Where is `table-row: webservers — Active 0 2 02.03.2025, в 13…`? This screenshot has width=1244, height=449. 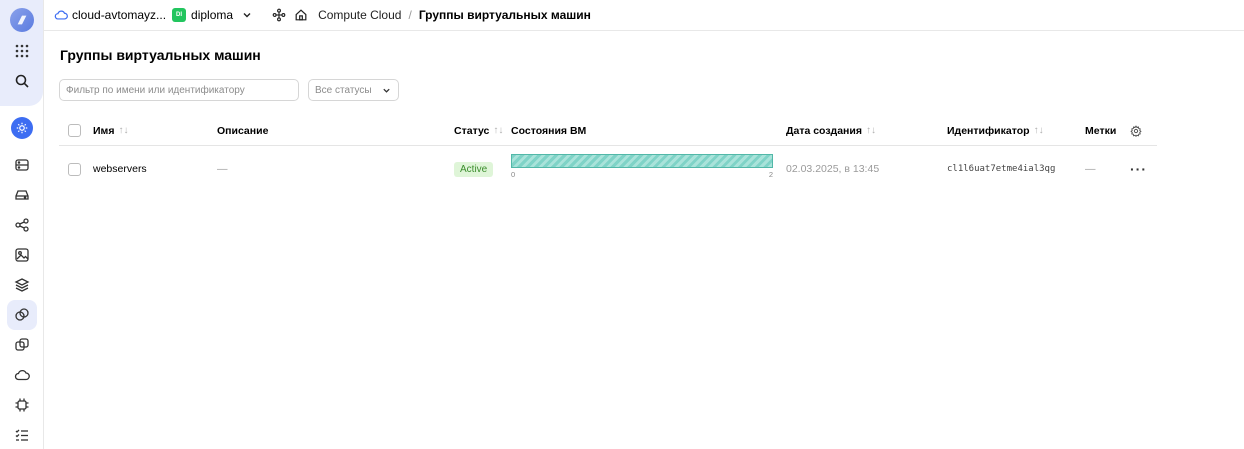
table-row: webservers — Active 0 2 02.03.2025, в 13… is located at coordinates (608, 169).